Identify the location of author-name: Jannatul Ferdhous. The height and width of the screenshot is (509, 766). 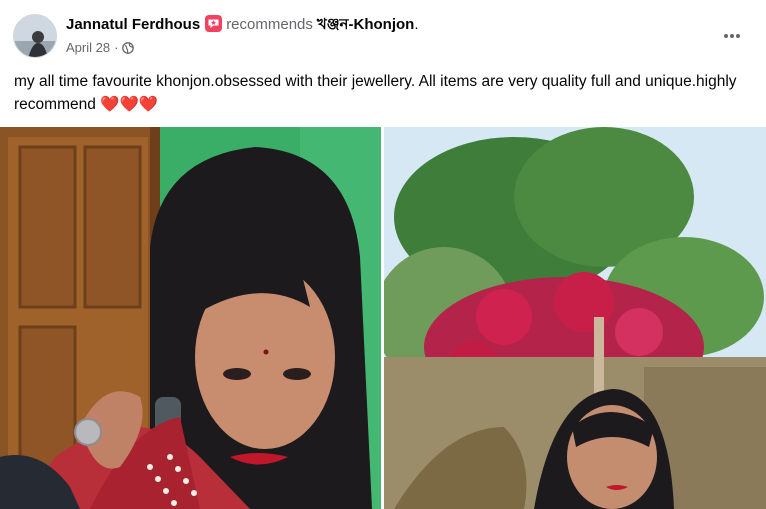
(133, 24).